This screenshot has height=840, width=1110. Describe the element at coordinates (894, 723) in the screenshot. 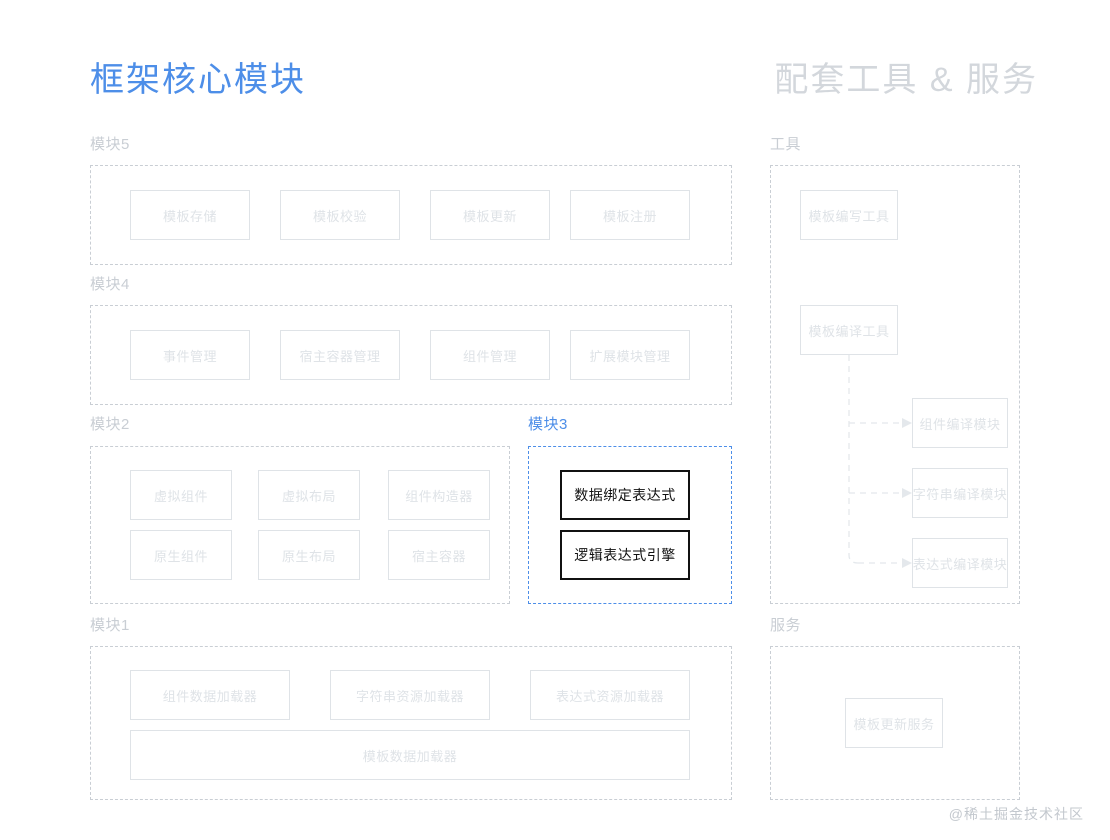

I see `node-service-template-update: 模板更新服务` at that location.